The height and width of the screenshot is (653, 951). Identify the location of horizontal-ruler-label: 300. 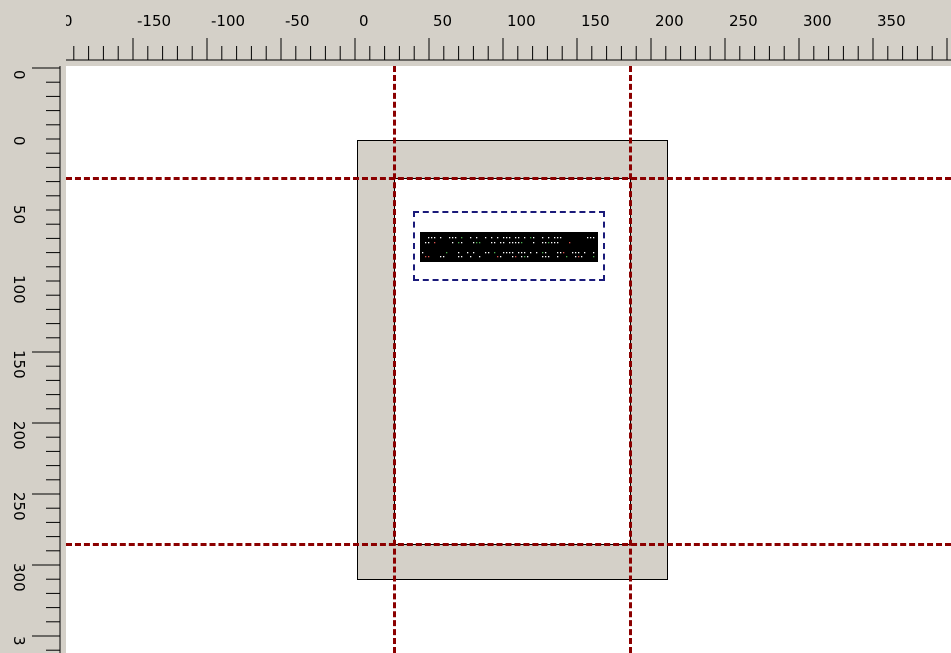
(817, 21).